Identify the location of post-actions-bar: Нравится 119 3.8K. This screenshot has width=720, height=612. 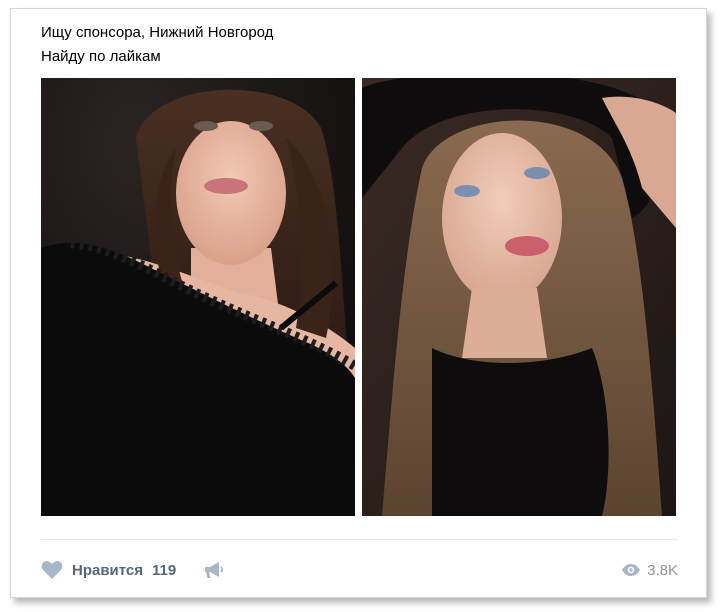
(361, 570).